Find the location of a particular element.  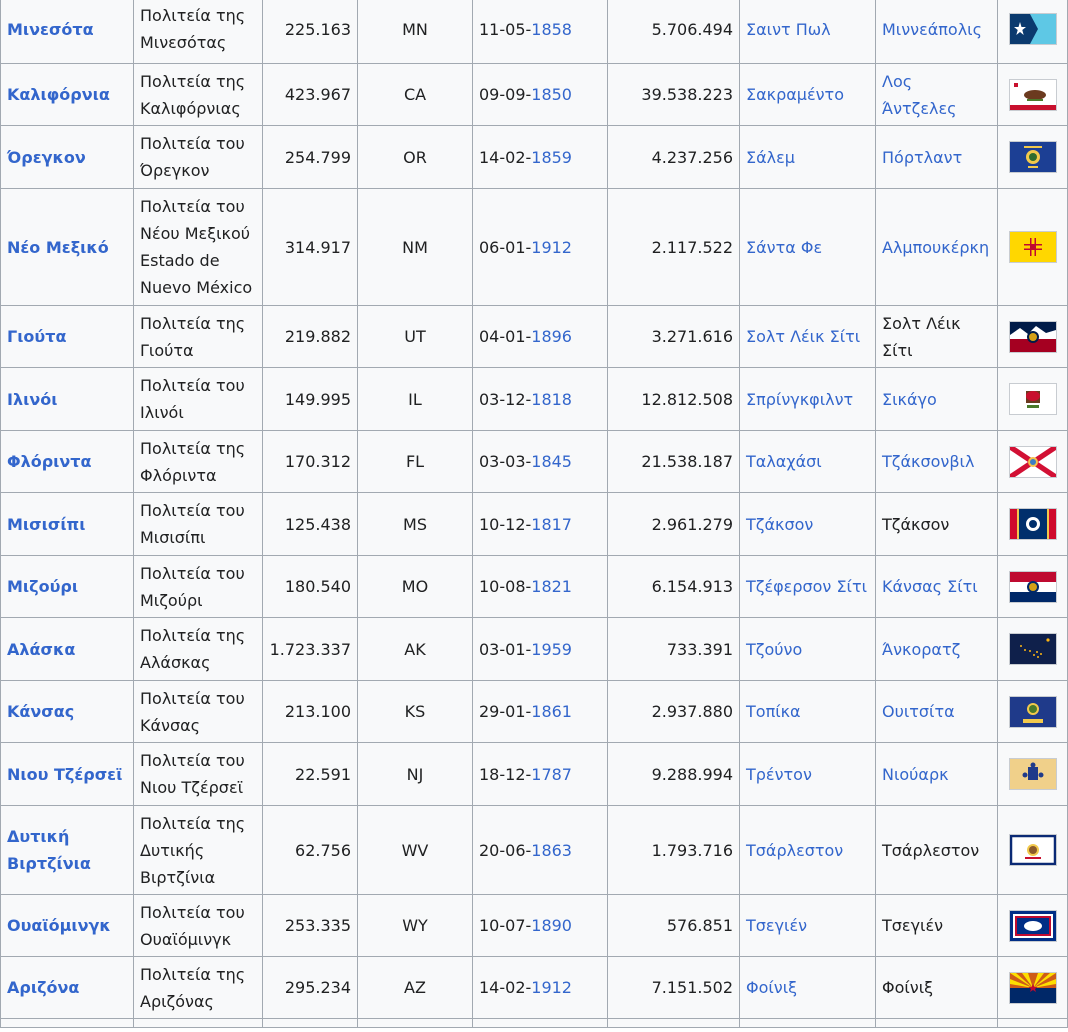

state-name-link: Νιου Τζέρσεϊ is located at coordinates (67, 774).